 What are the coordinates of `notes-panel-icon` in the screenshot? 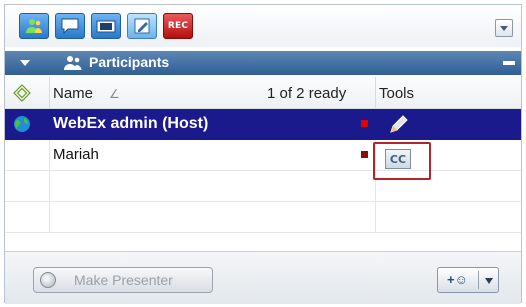 It's located at (142, 26).